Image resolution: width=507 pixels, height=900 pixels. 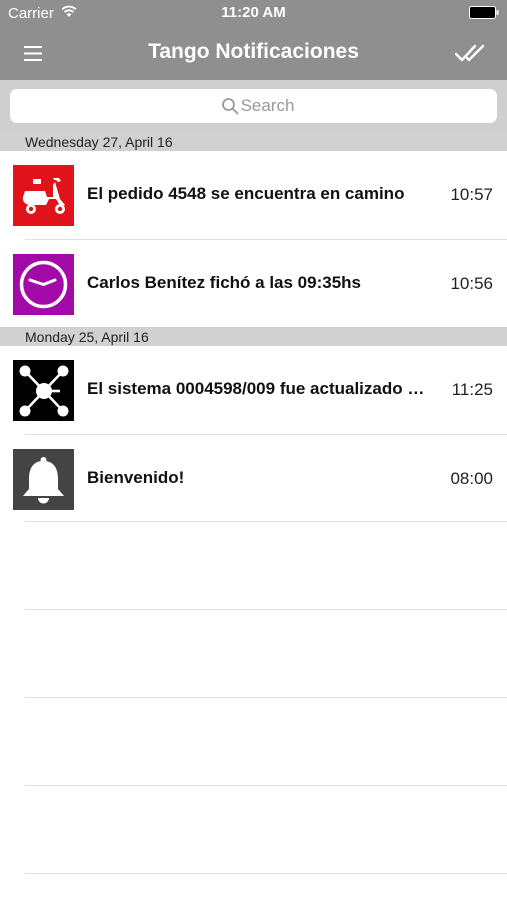 I want to click on status-bar: Carrier 11:20 AM, so click(x=253, y=14).